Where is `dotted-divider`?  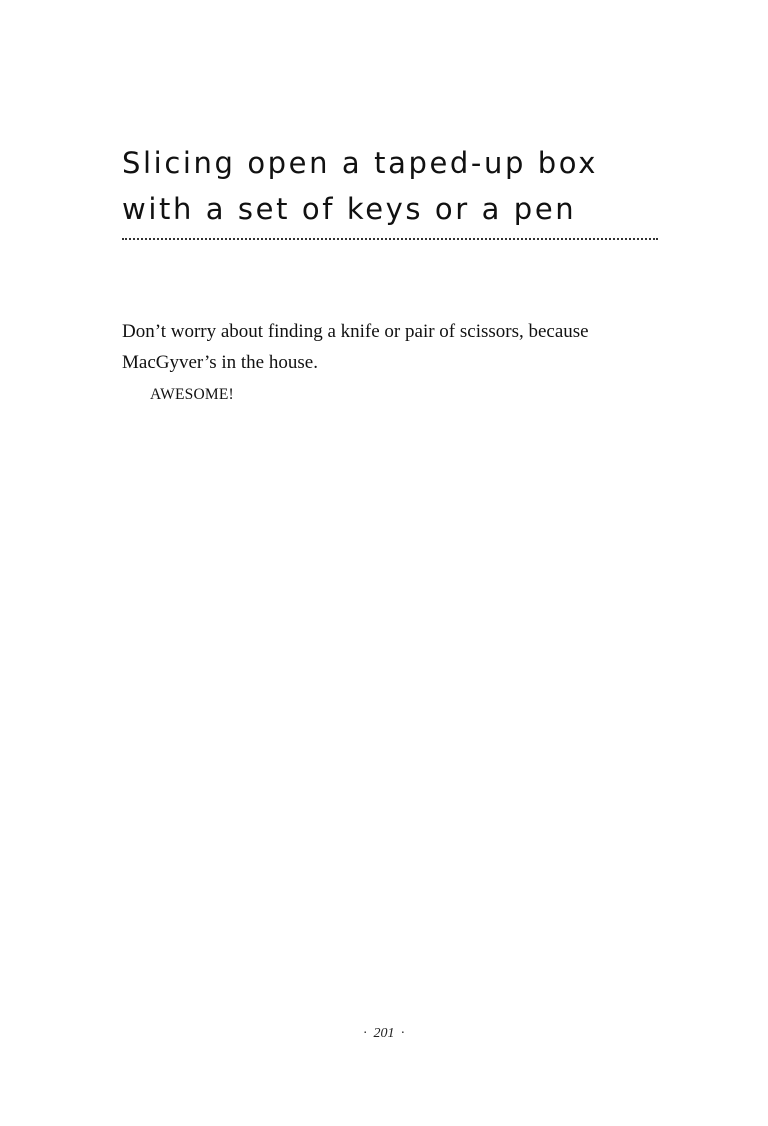 dotted-divider is located at coordinates (390, 239).